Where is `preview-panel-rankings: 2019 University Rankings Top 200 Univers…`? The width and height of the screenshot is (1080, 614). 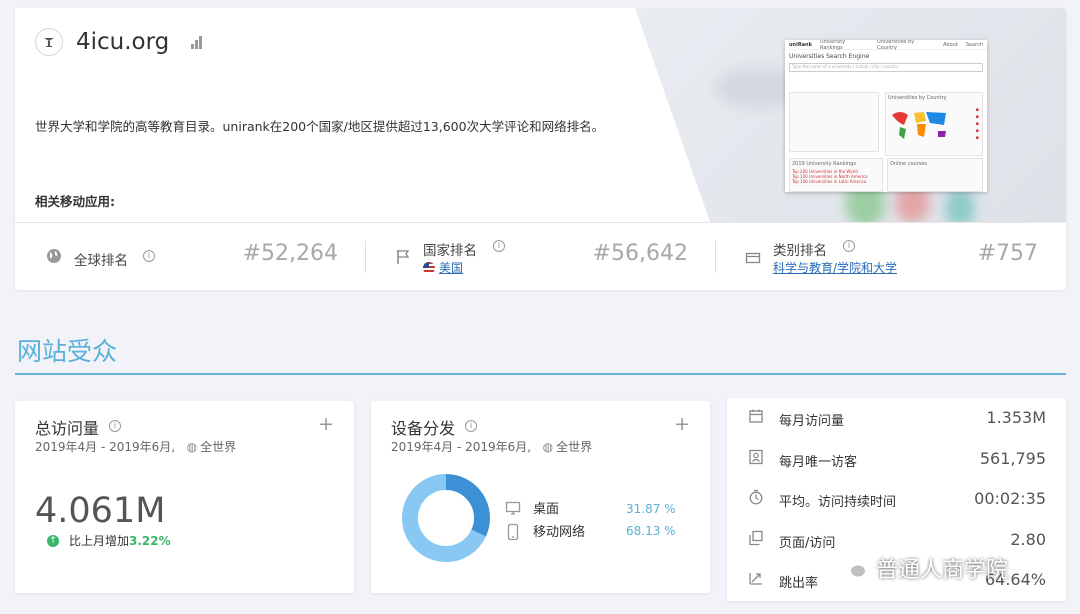
preview-panel-rankings: 2019 University Rankings Top 200 Univers… is located at coordinates (836, 175).